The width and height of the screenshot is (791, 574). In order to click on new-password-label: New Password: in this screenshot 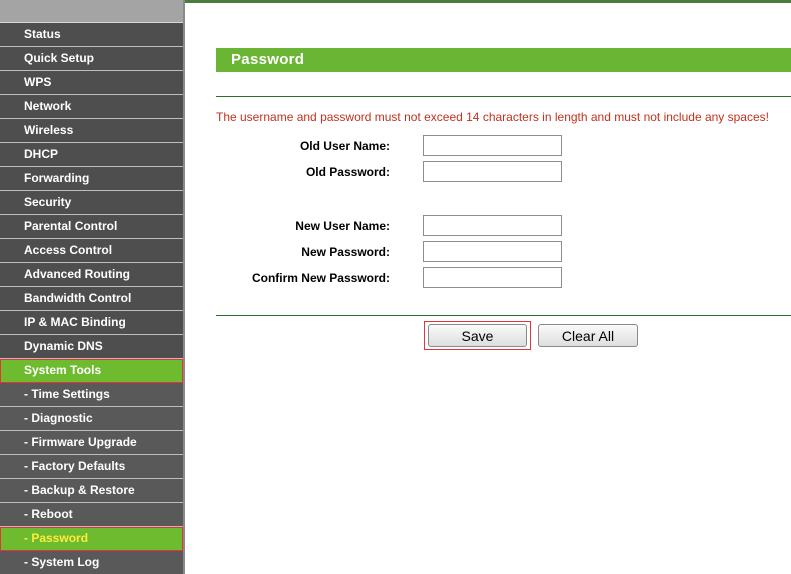, I will do `click(345, 252)`.